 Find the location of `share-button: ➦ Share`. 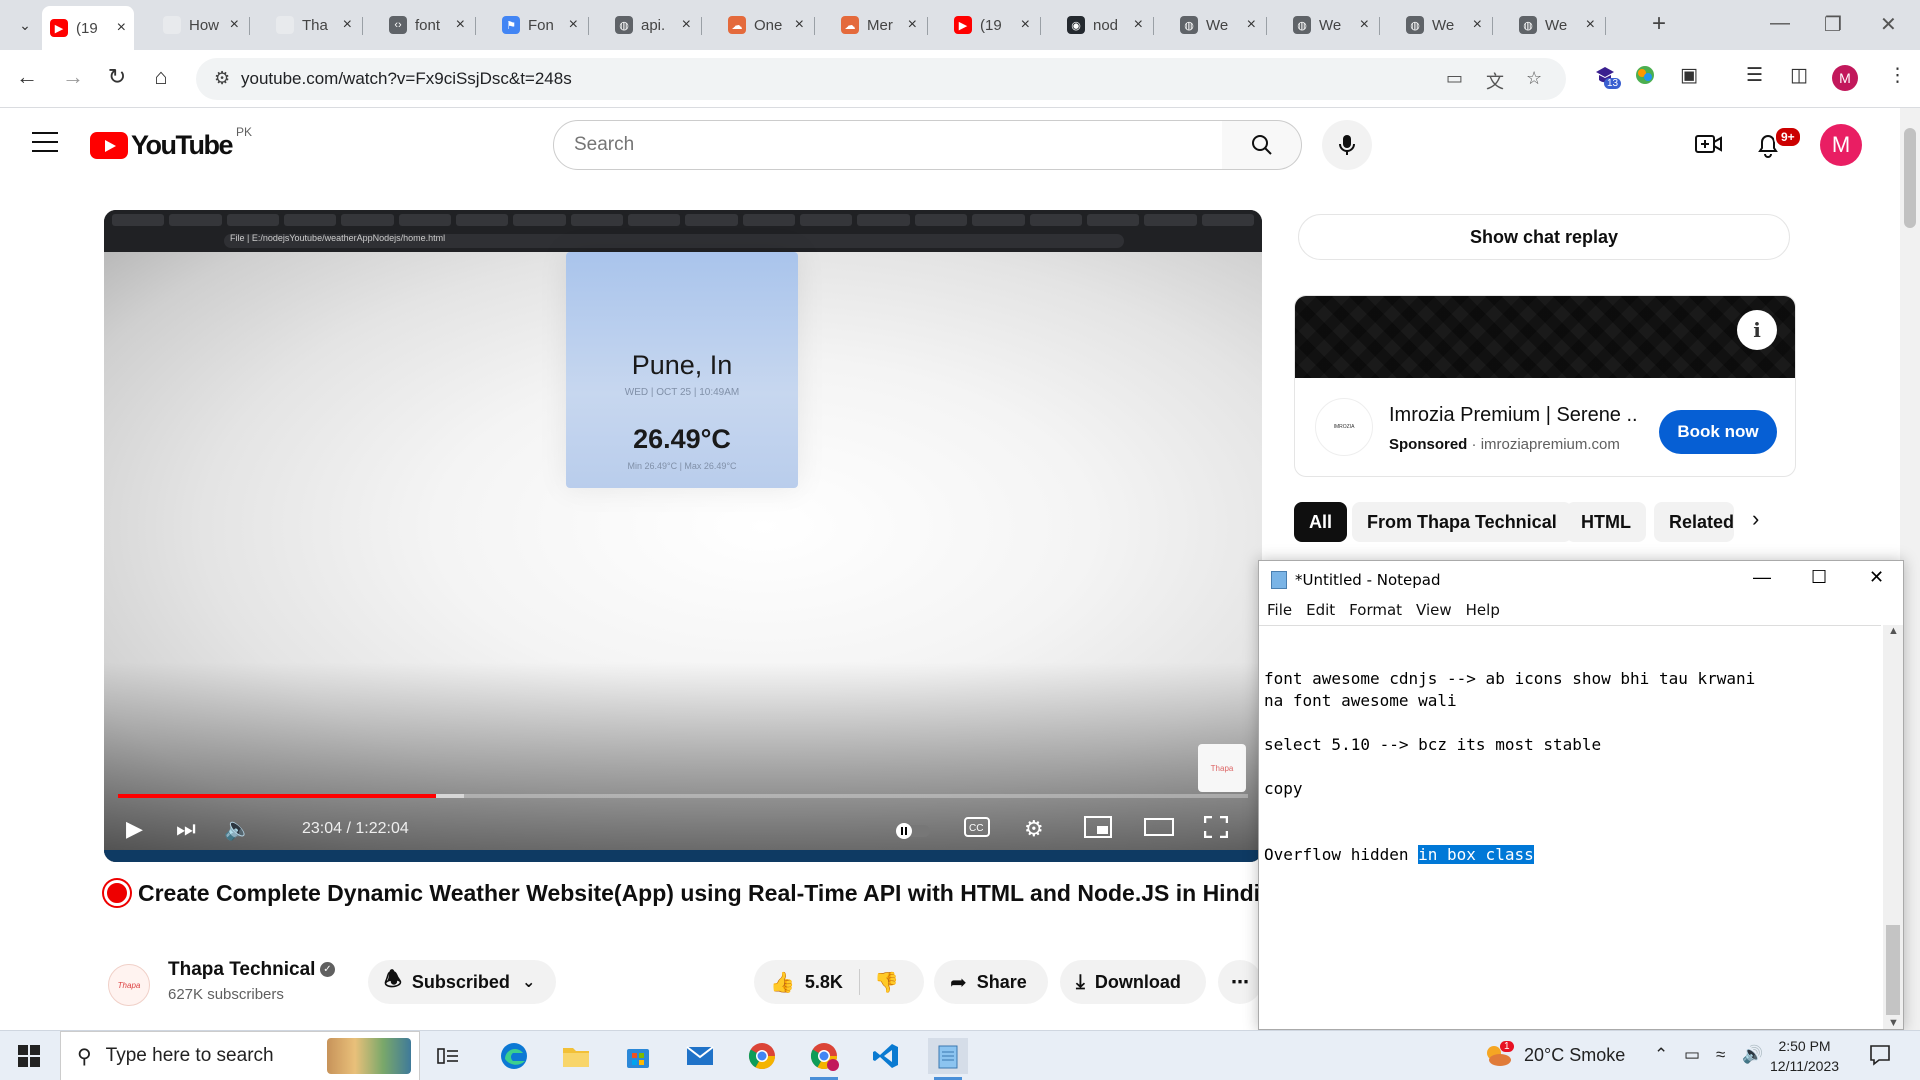

share-button: ➦ Share is located at coordinates (991, 982).